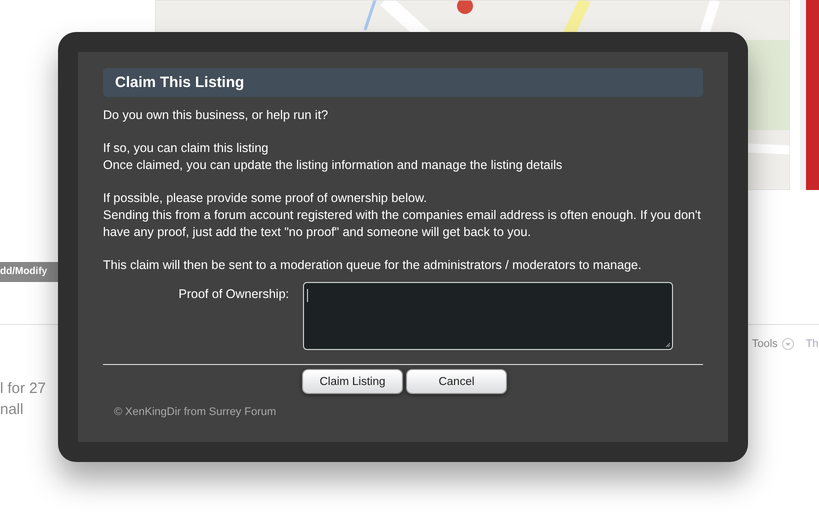  Describe the element at coordinates (765, 344) in the screenshot. I see `listing-tools-menu: Tools` at that location.